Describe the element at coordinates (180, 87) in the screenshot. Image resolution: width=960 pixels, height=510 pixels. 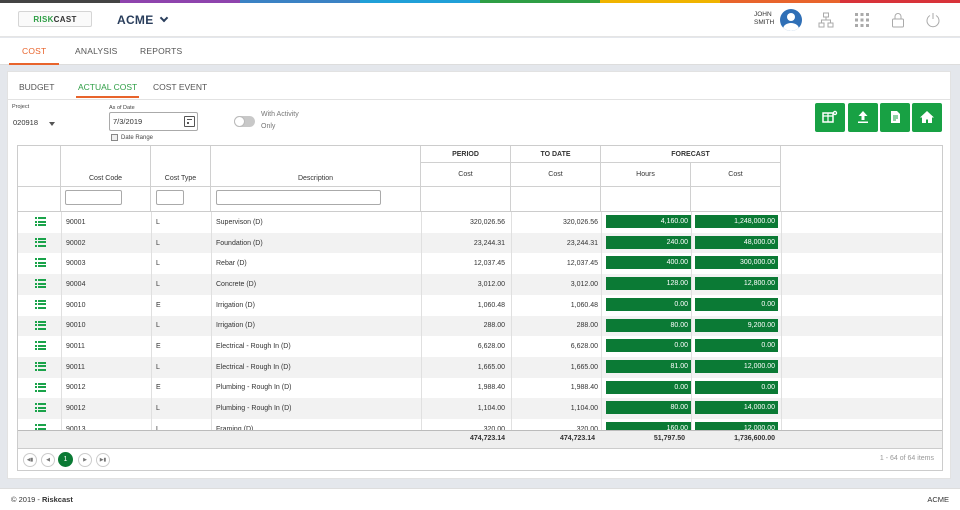
I see `tab-cost-event: COST EVENT` at that location.